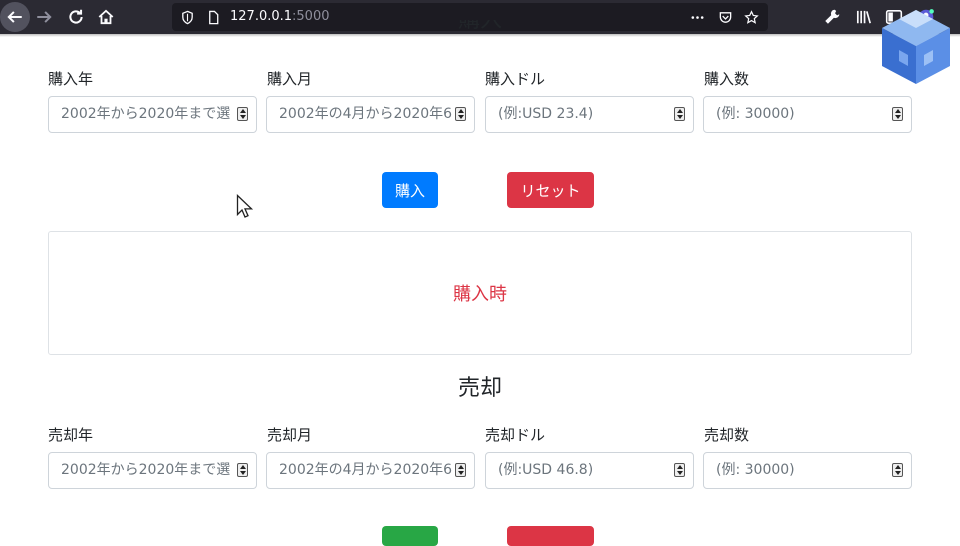 The image size is (960, 546). What do you see at coordinates (515, 435) in the screenshot?
I see `sale-dollar-label: 売却ドル` at bounding box center [515, 435].